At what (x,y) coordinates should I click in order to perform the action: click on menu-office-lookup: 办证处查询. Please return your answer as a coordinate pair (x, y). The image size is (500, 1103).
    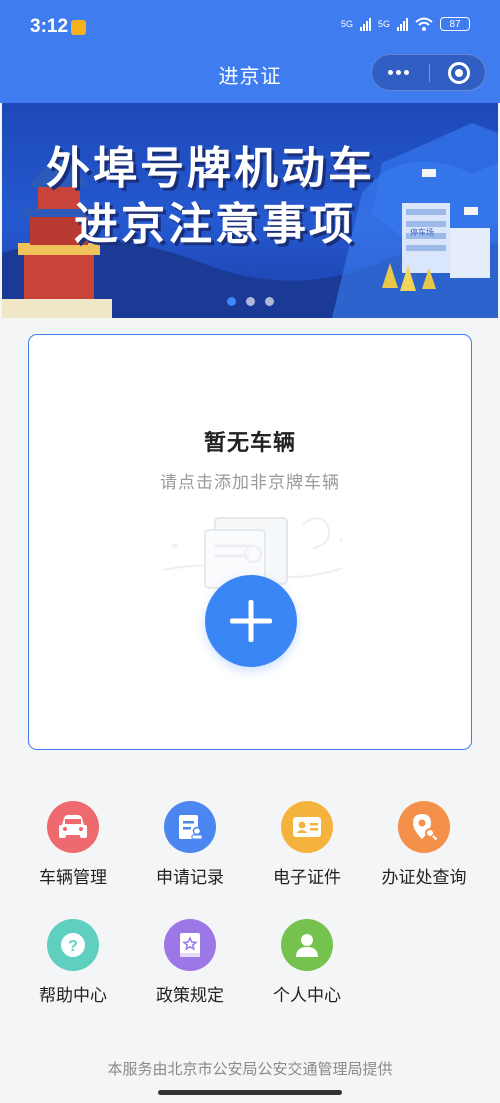
    Looking at the image, I should click on (424, 844).